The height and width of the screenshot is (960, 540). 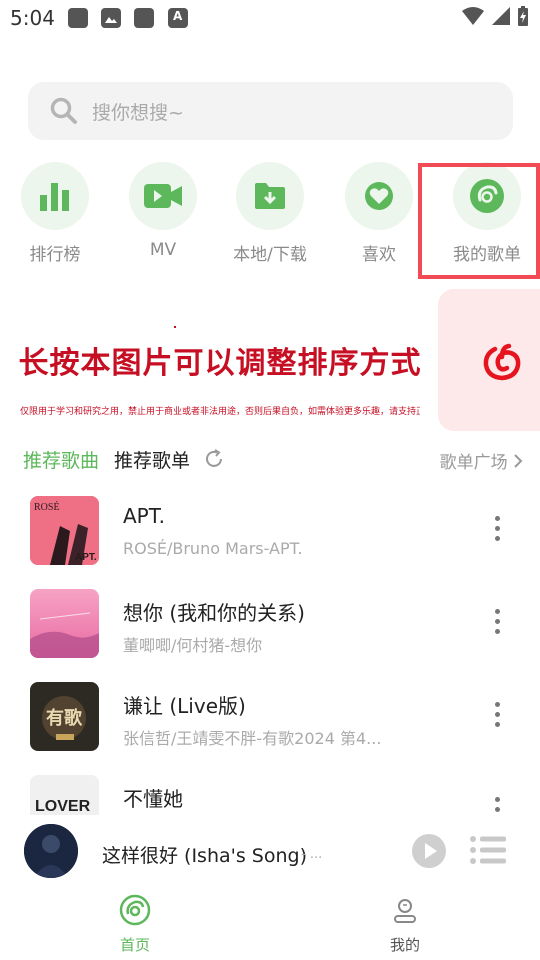 What do you see at coordinates (429, 851) in the screenshot?
I see `play-button` at bounding box center [429, 851].